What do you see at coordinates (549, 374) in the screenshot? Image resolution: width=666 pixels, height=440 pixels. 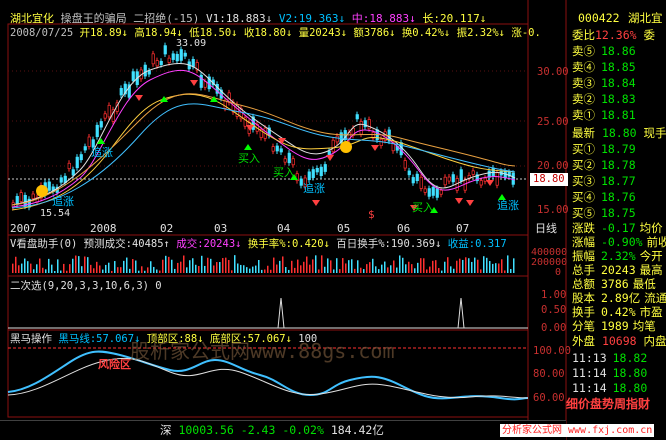 I see `horse-scale: 80.00` at bounding box center [549, 374].